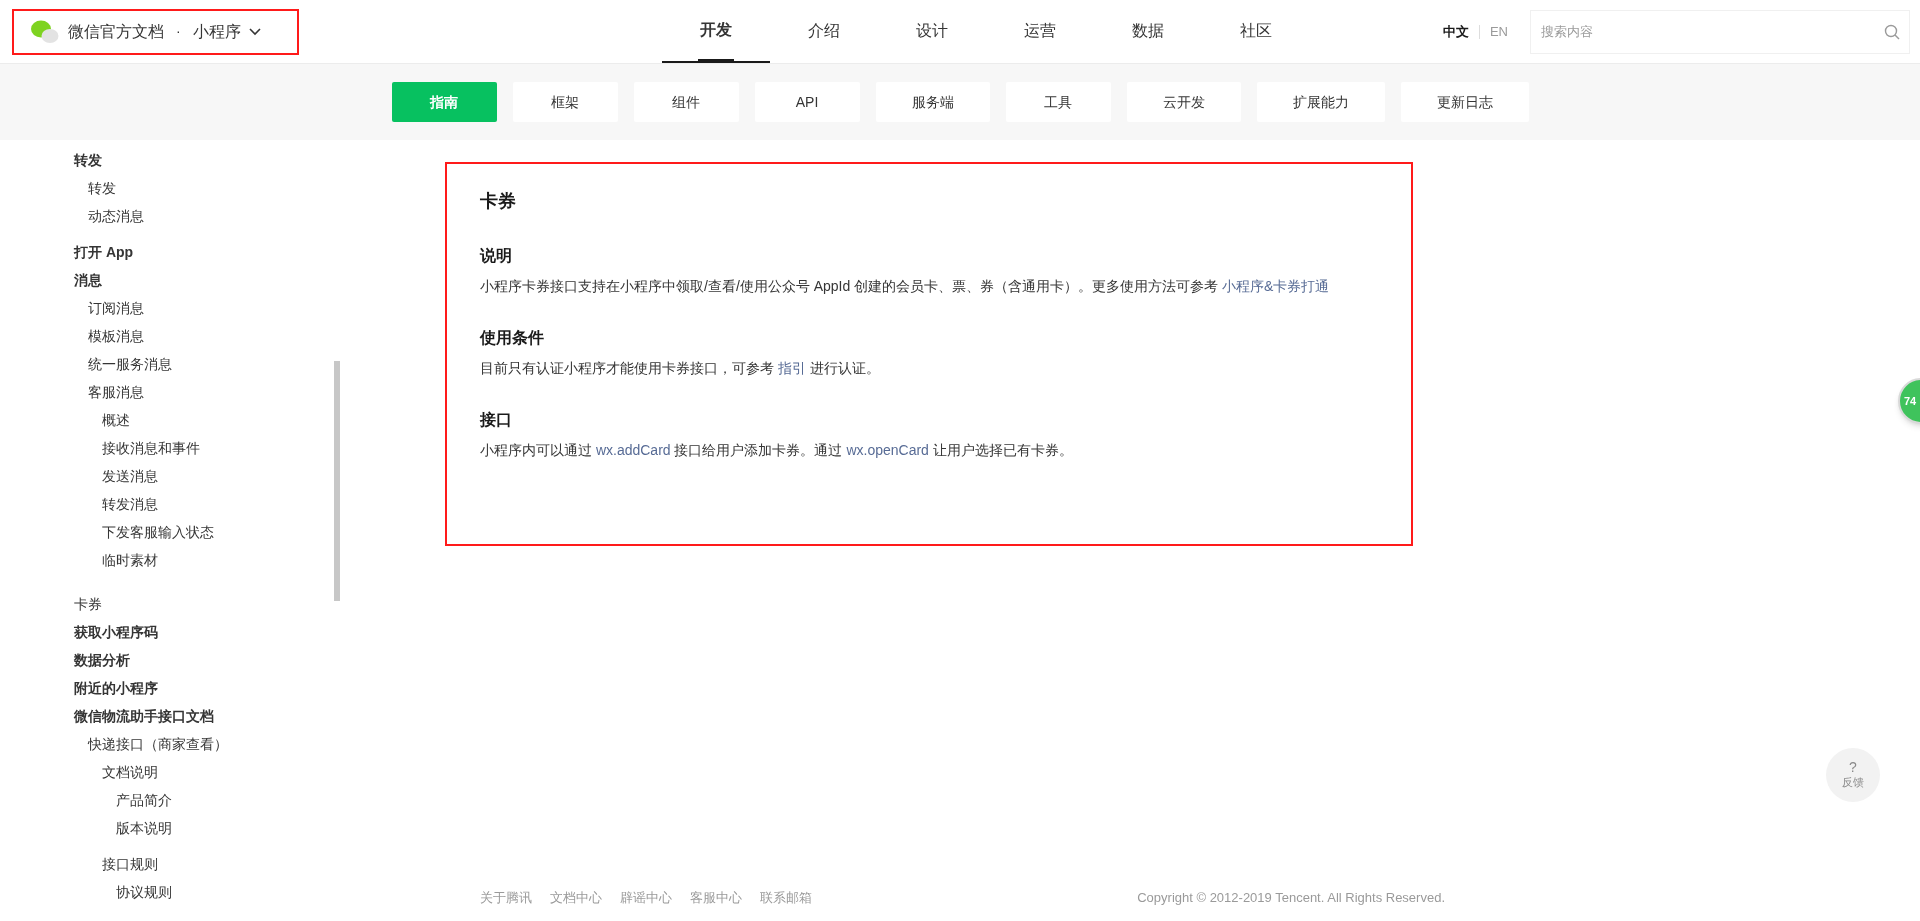  Describe the element at coordinates (116, 31) in the screenshot. I see `brand-title: 微信官方文档` at that location.